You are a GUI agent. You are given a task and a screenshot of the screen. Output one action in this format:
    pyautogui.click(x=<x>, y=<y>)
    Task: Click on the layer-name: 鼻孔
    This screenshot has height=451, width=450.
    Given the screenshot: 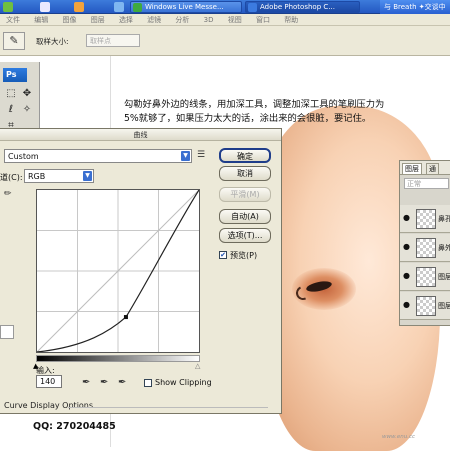 What is the action you would take?
    pyautogui.click(x=444, y=219)
    